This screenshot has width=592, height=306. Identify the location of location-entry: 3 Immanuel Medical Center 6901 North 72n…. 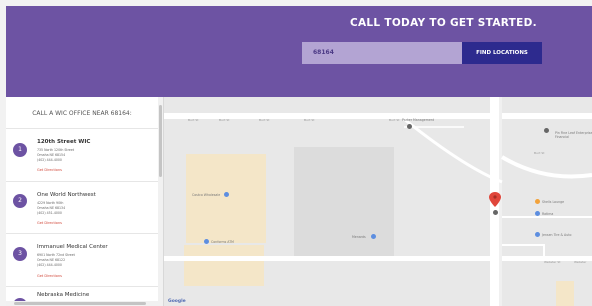
(82, 260).